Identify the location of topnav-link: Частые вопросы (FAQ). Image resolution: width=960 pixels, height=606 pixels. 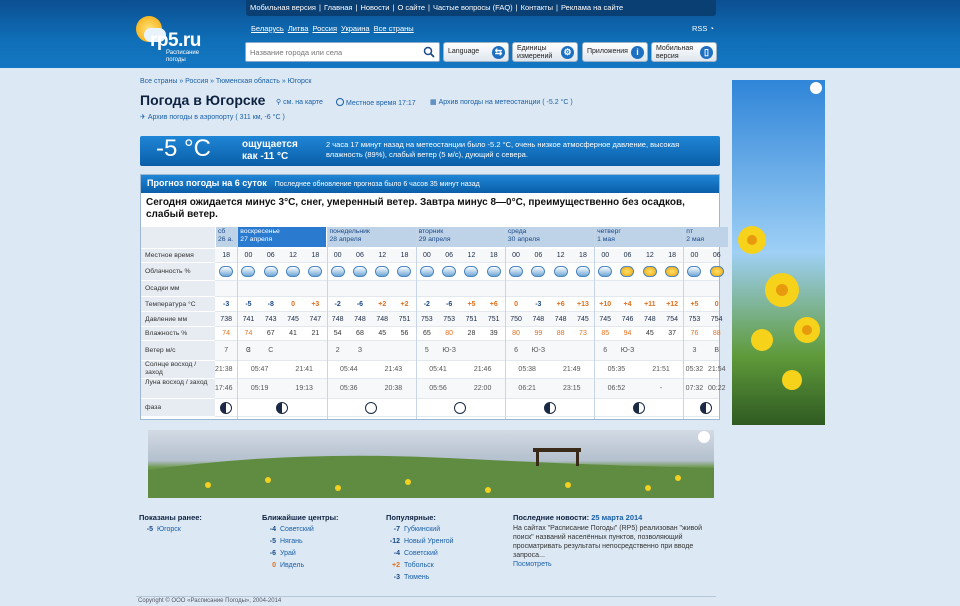
(473, 7).